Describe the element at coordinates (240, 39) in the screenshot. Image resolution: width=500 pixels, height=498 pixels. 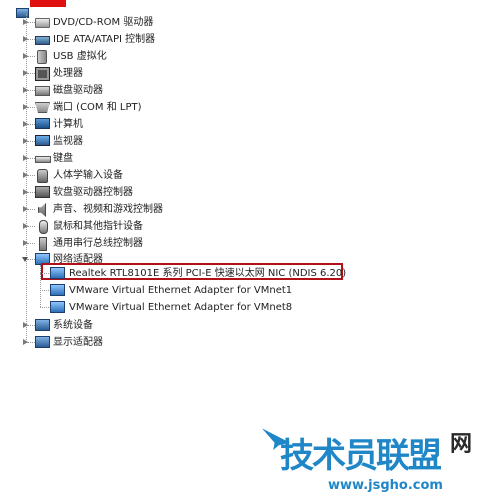
I see `category-ide-ata-atapi: IDE ATA/ATAPI 控制器` at that location.